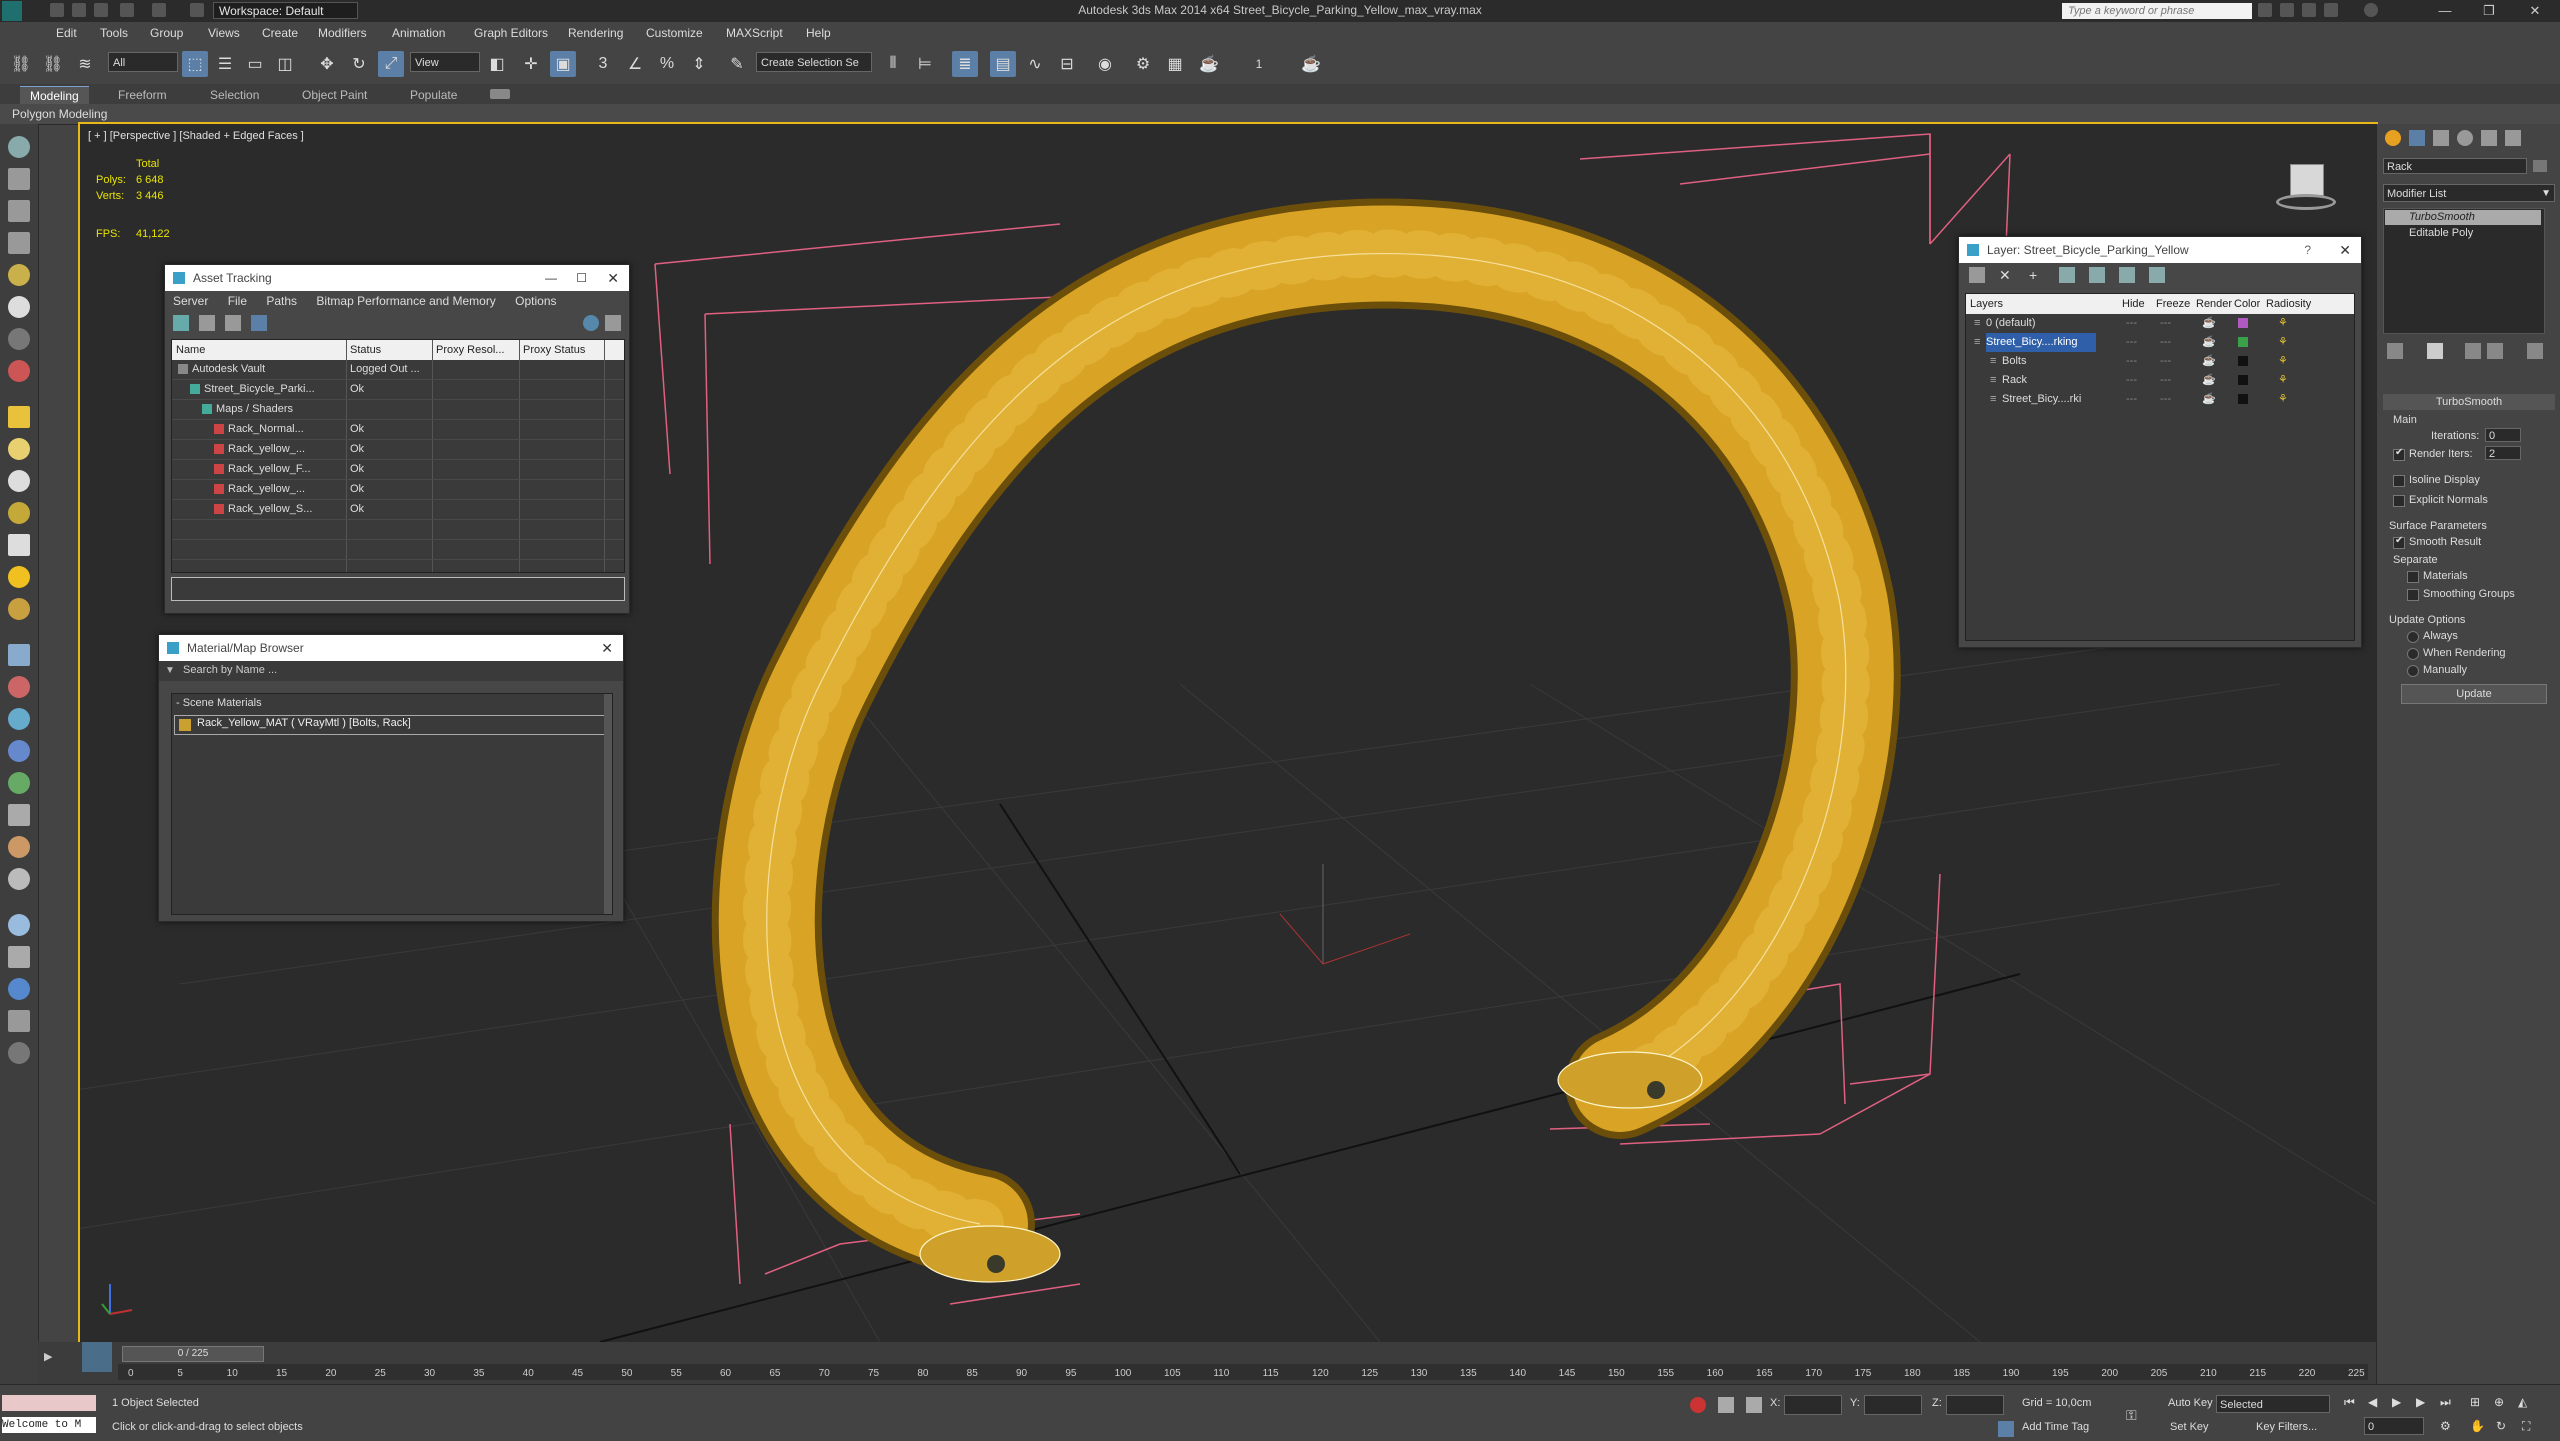  What do you see at coordinates (2478, 1427) in the screenshot?
I see `pan-icon: ✋` at bounding box center [2478, 1427].